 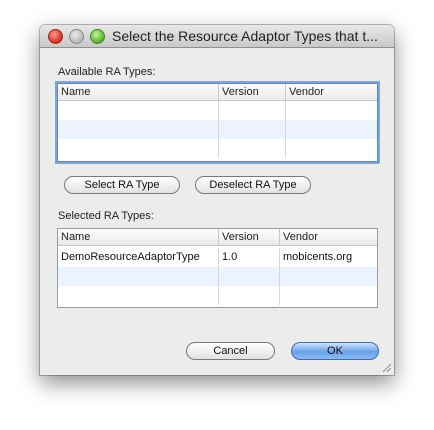 I want to click on cancel-button: Cancel, so click(x=230, y=351).